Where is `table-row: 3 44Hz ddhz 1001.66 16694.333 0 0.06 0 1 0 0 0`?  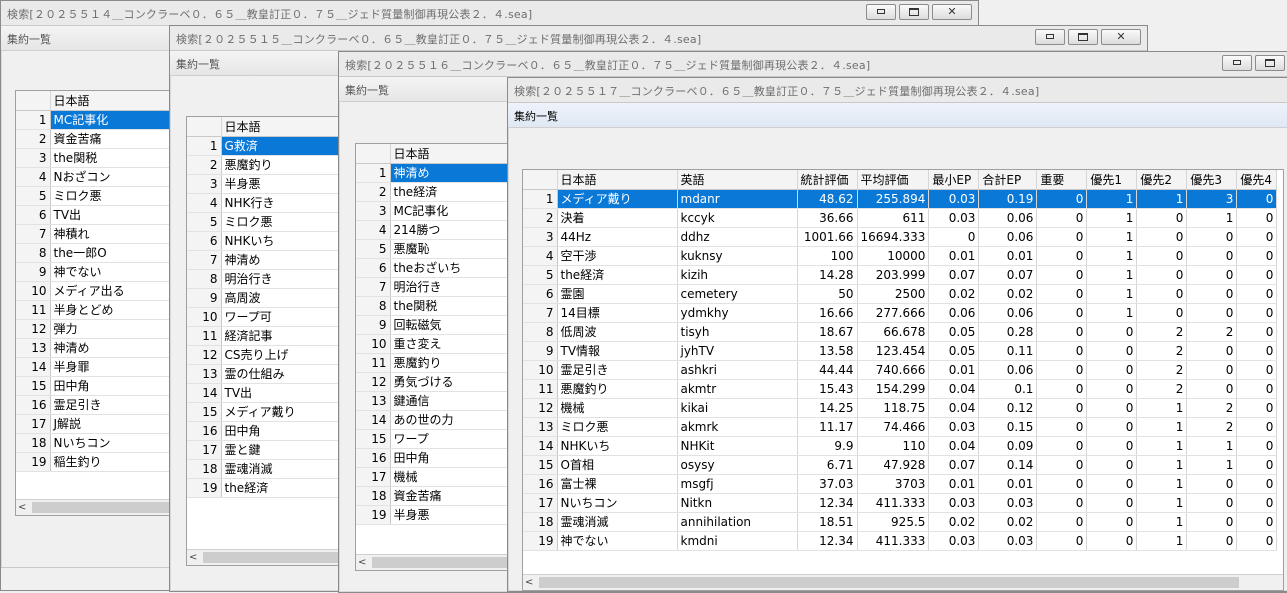
table-row: 3 44Hz ddhz 1001.66 16694.333 0 0.06 0 1 0 0 0 is located at coordinates (900, 237).